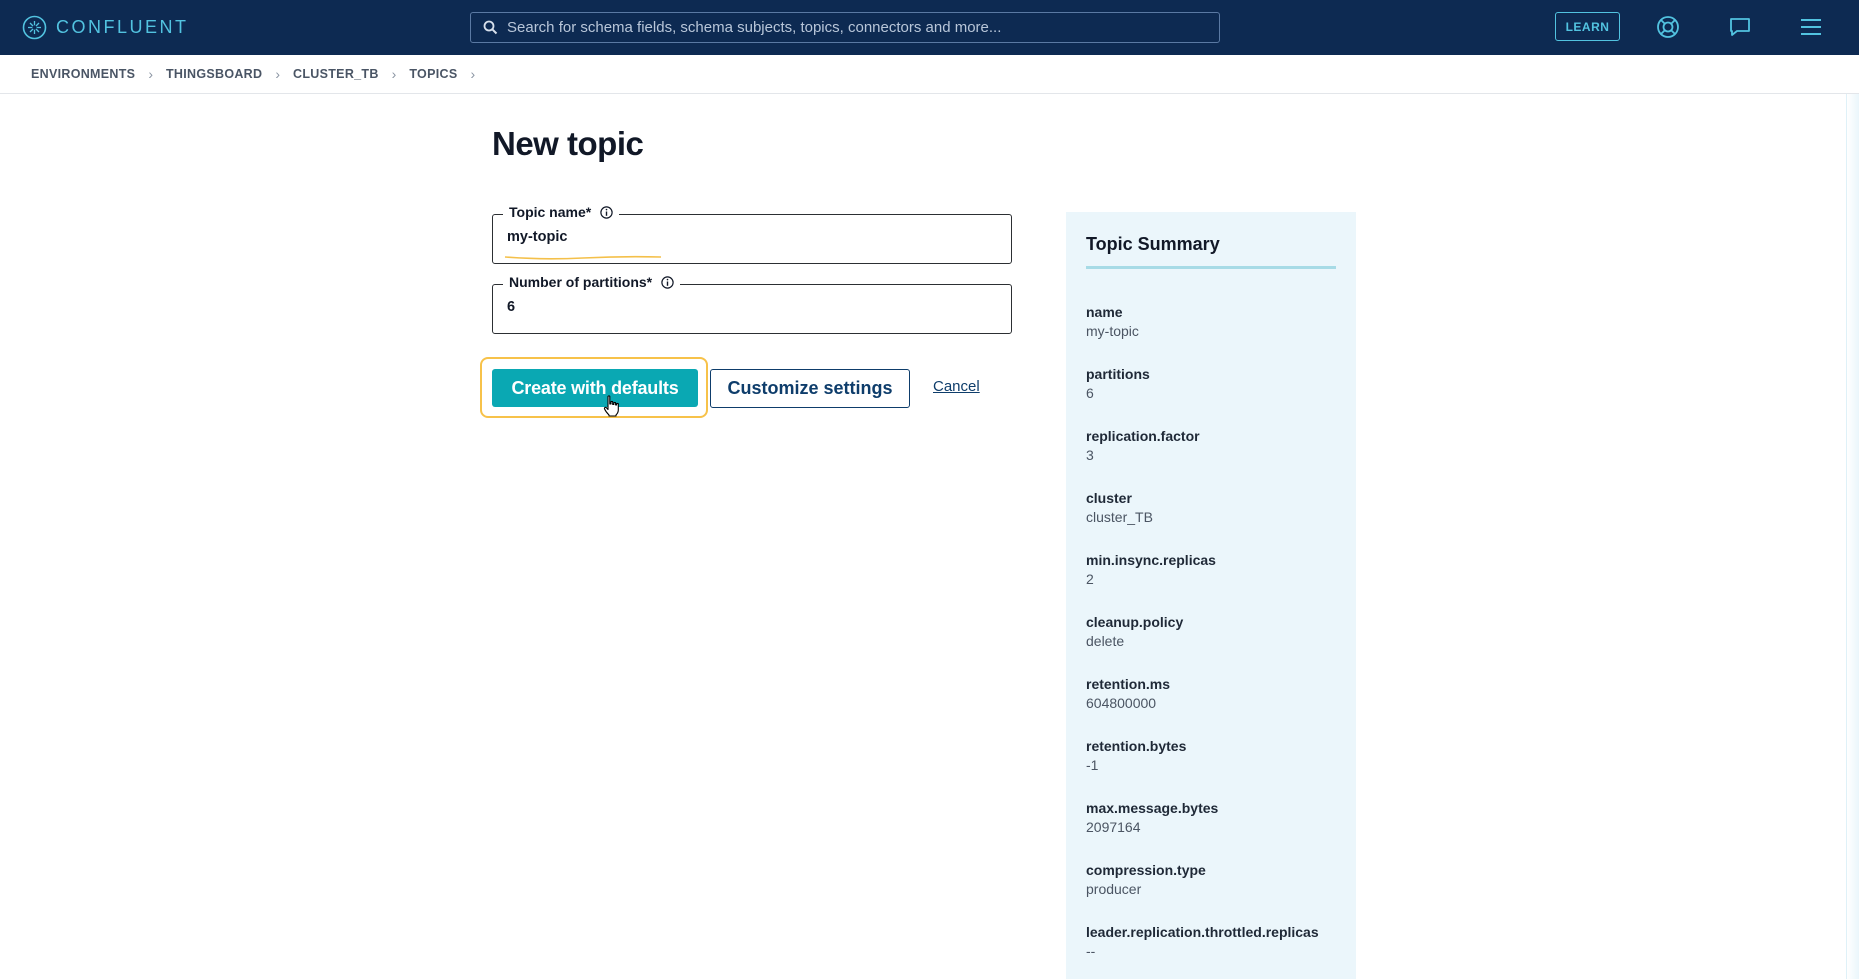  I want to click on summary-item-cleanup-policy: cleanup.policy delete, so click(1216, 644).